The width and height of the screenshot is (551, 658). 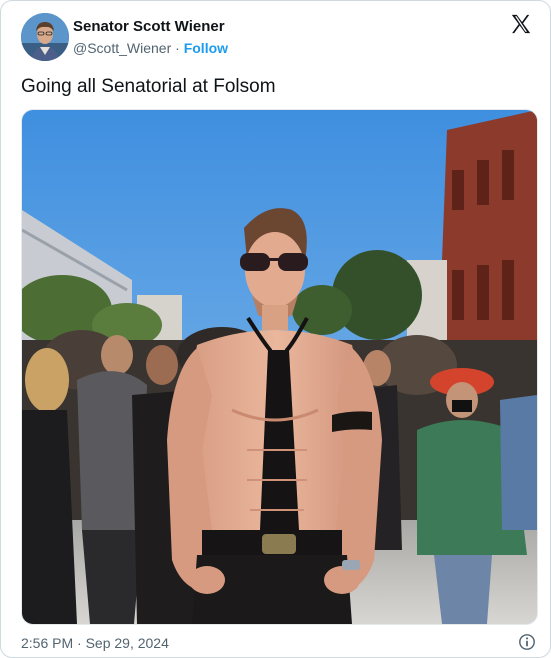 What do you see at coordinates (521, 24) in the screenshot?
I see `x-logo-icon` at bounding box center [521, 24].